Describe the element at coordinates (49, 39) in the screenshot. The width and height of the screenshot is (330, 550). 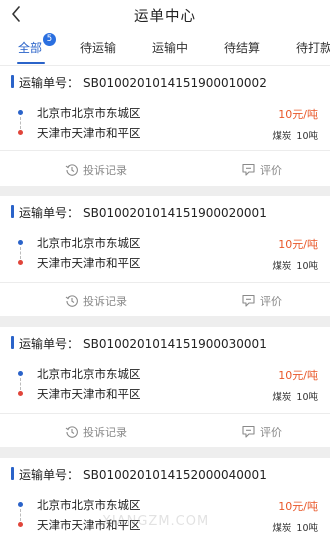
I see `tab-count-badge: 5` at that location.